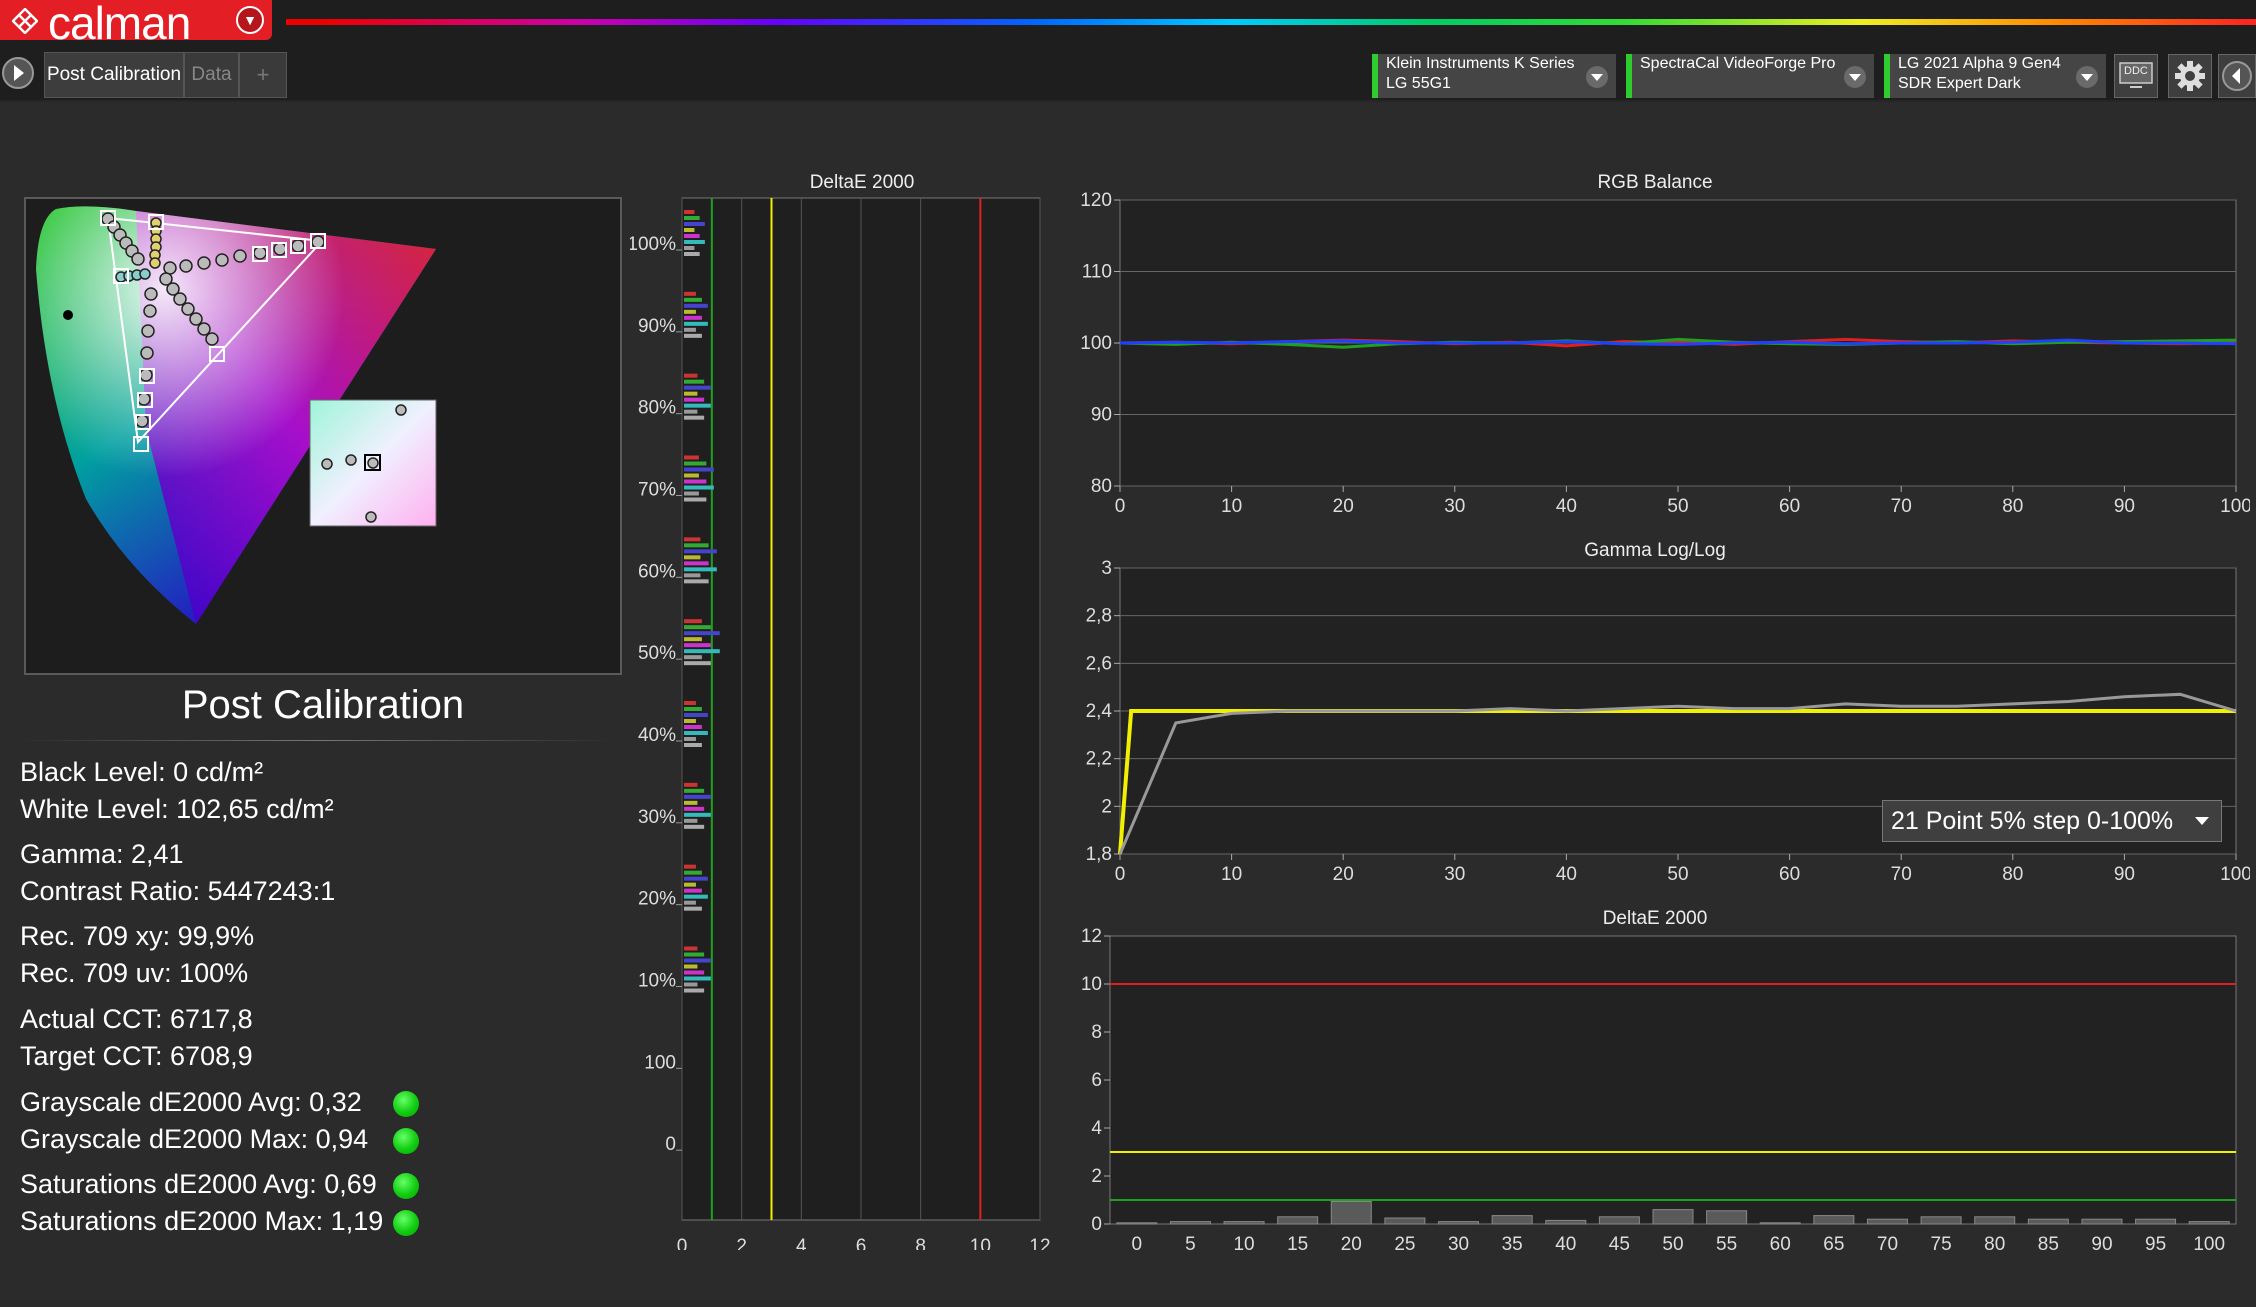  Describe the element at coordinates (1101, 415) in the screenshot. I see `y-tick-label: 90` at that location.